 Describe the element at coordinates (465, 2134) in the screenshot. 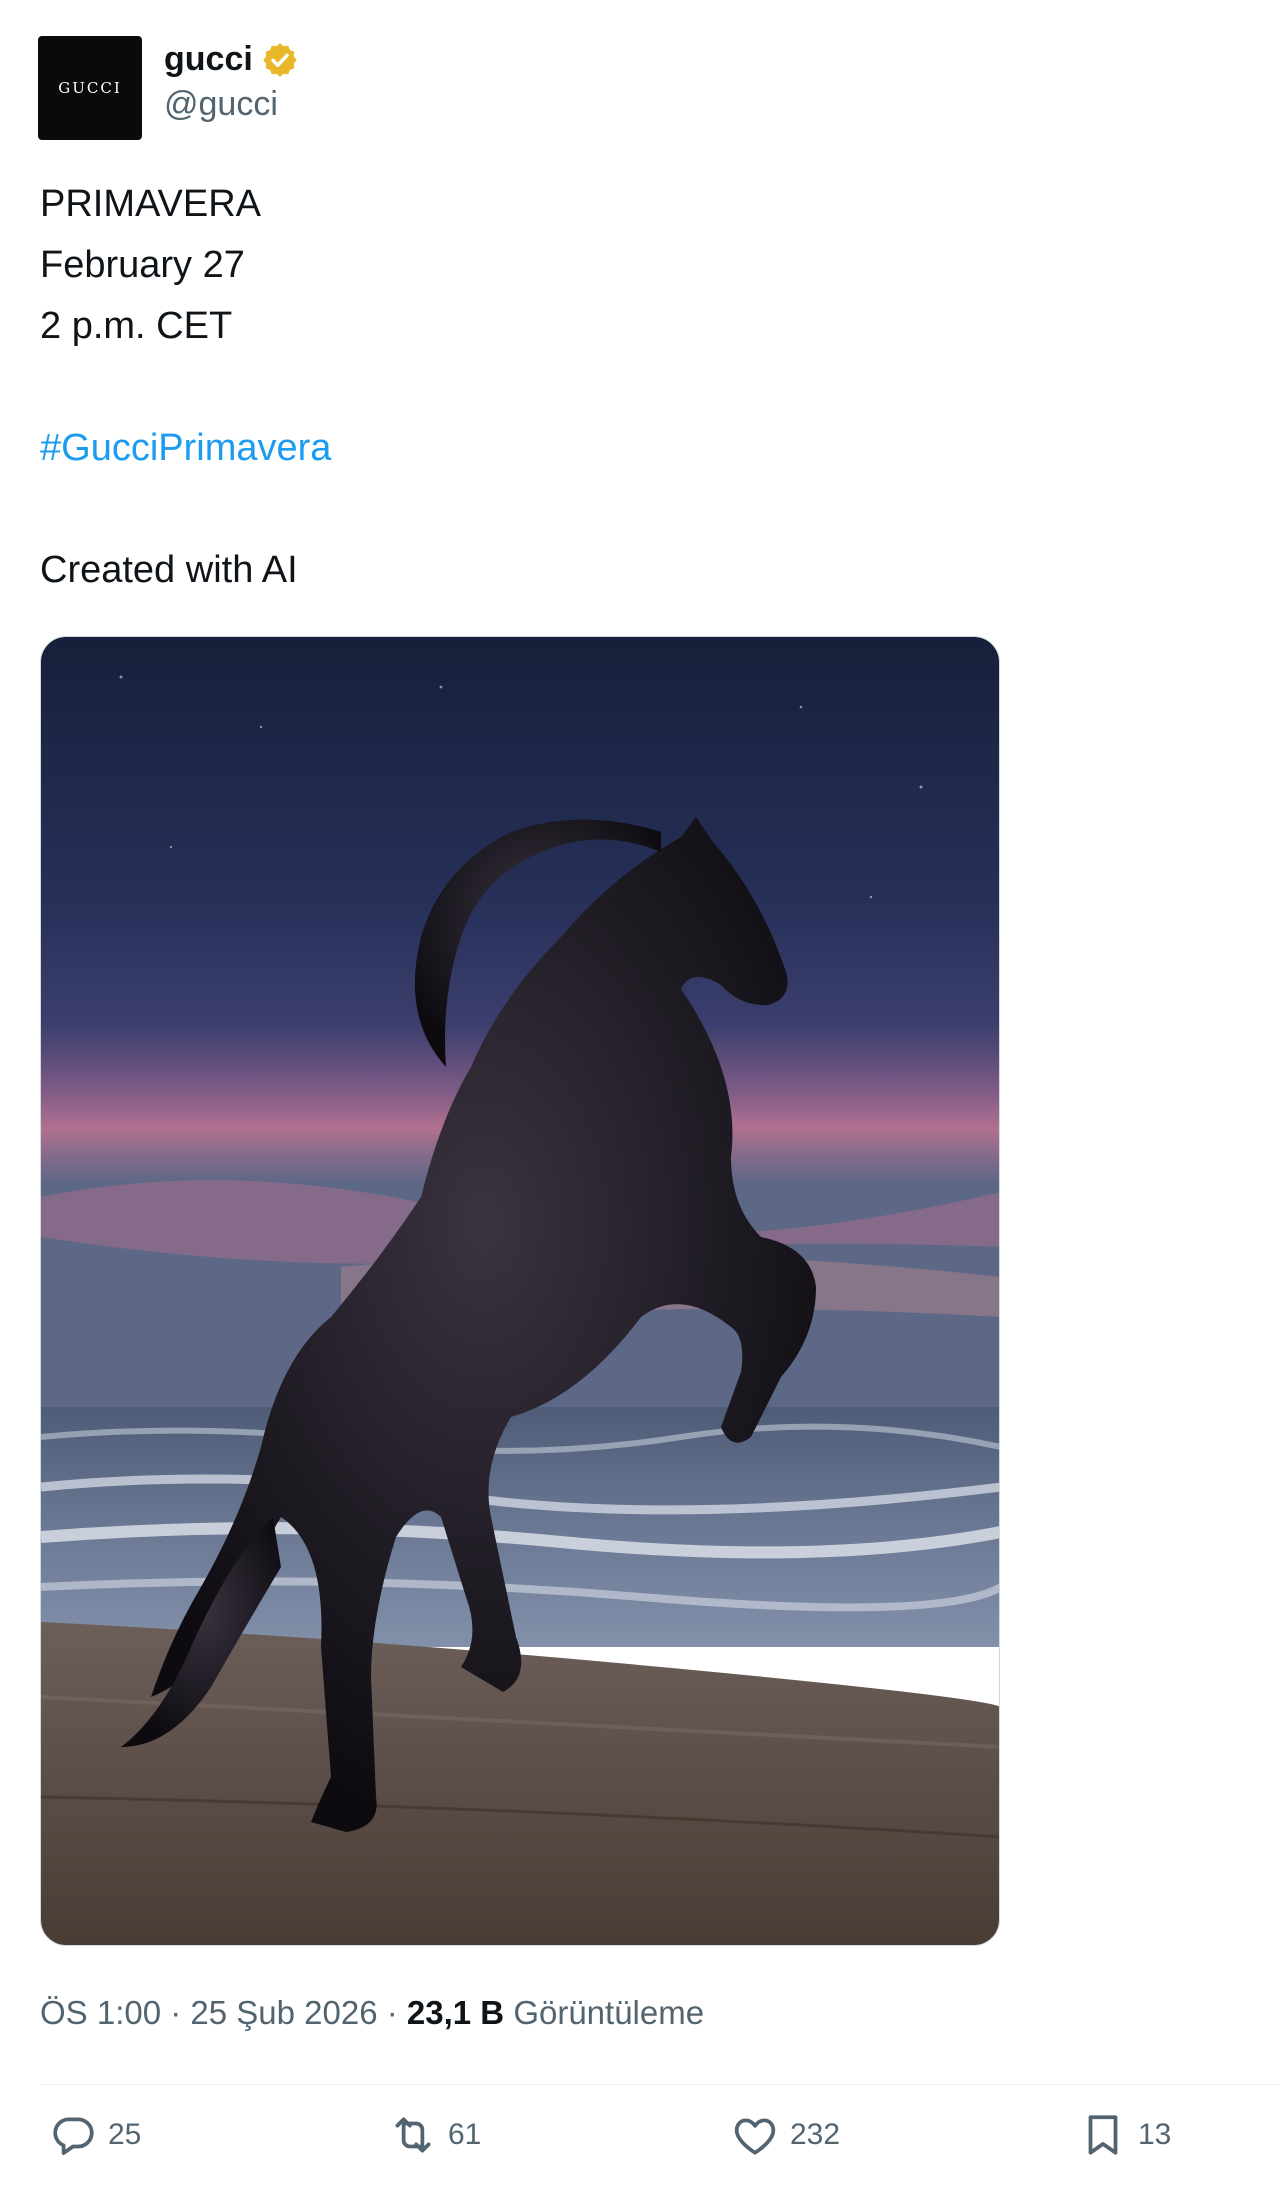

I see `repost-count: 61` at that location.